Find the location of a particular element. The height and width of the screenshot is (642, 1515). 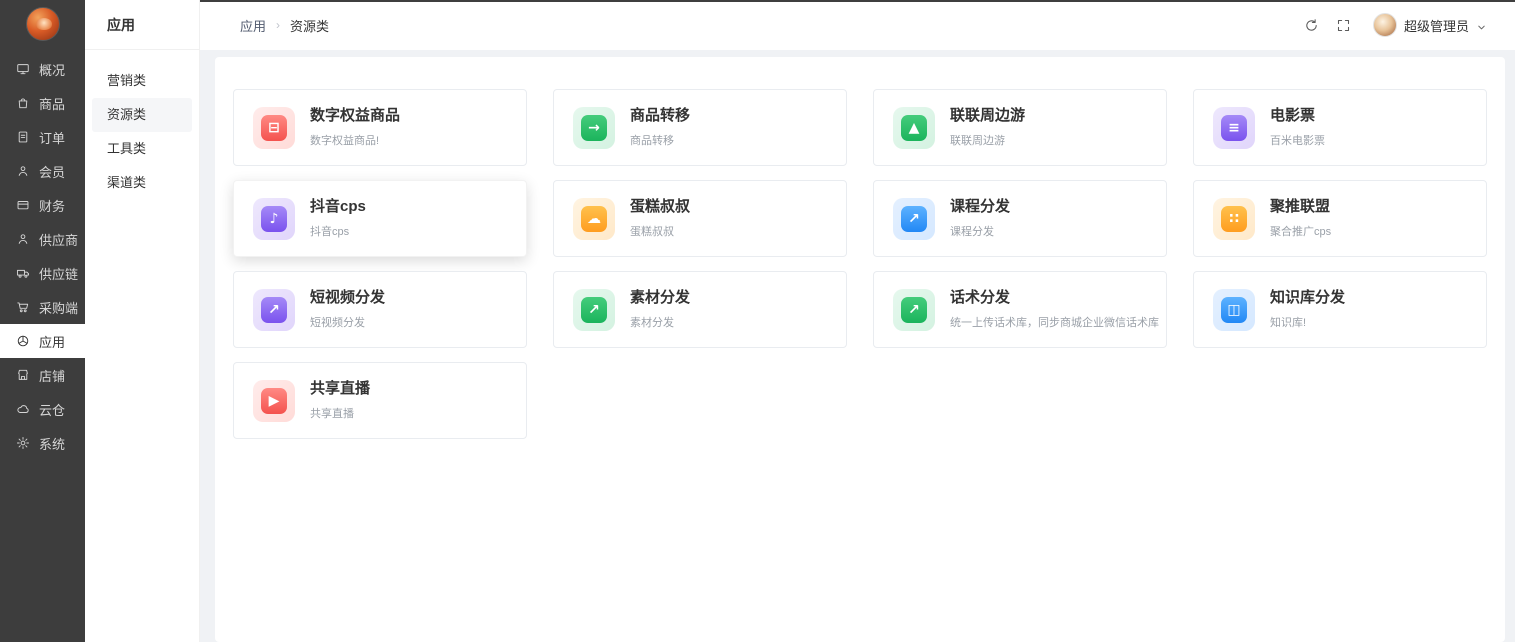

card-subtitle: 共享直播 is located at coordinates (332, 414).